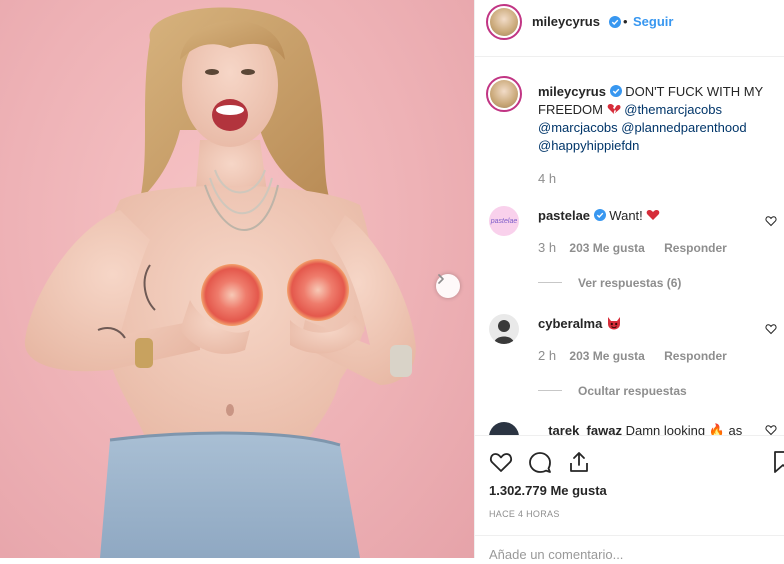 This screenshot has width=784, height=564. Describe the element at coordinates (504, 94) in the screenshot. I see `caption-avatar` at that location.